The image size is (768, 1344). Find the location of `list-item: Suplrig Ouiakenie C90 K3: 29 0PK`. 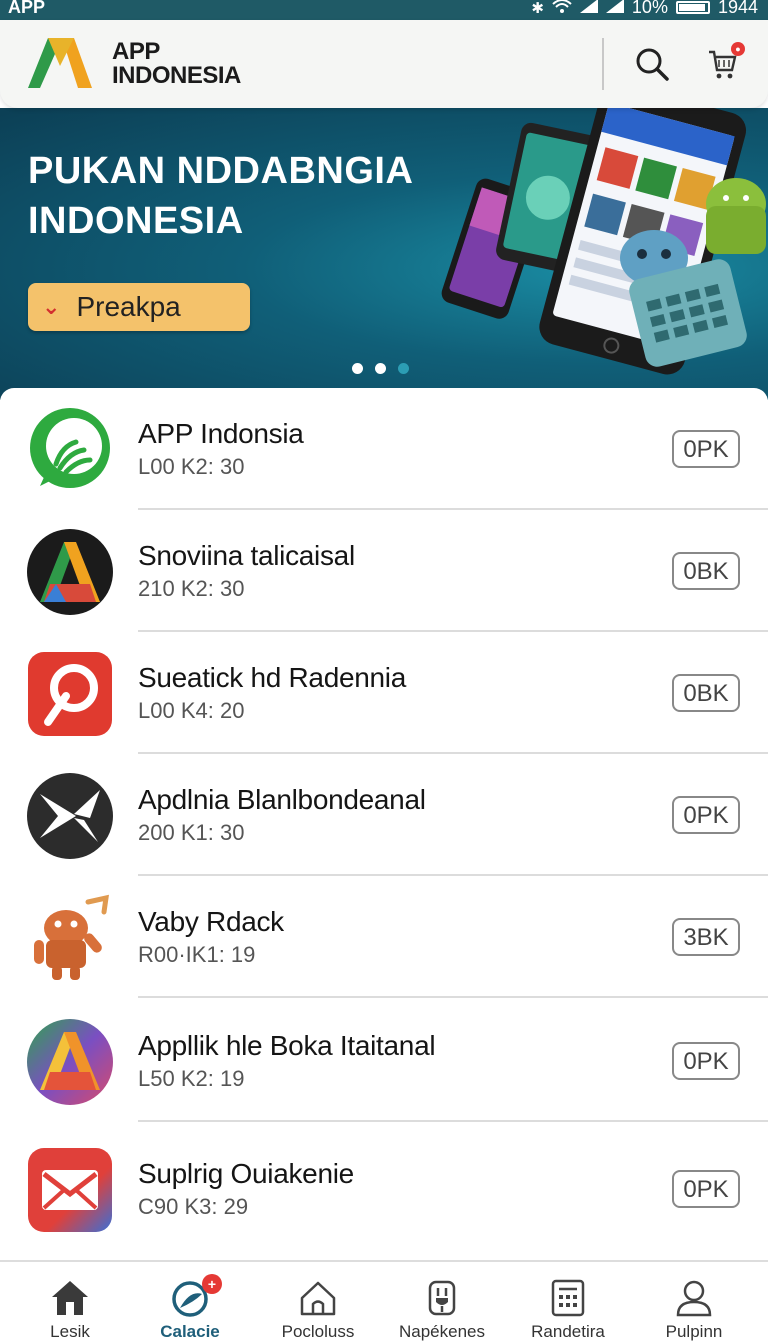

list-item: Suplrig Ouiakenie C90 K3: 29 0PK is located at coordinates (384, 1189).